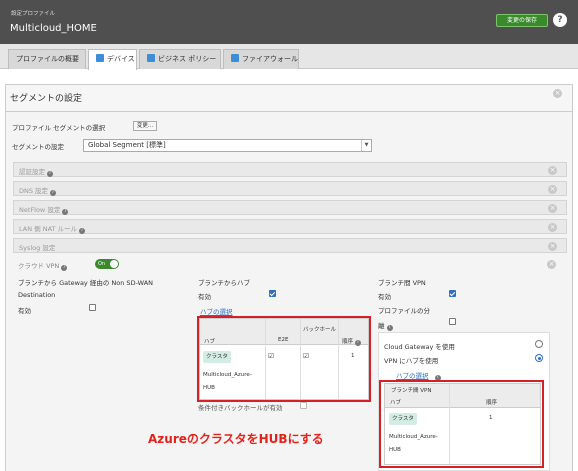 The width and height of the screenshot is (578, 471). What do you see at coordinates (384, 297) in the screenshot?
I see `branch-to-branch-enabled-label: 有効` at bounding box center [384, 297].